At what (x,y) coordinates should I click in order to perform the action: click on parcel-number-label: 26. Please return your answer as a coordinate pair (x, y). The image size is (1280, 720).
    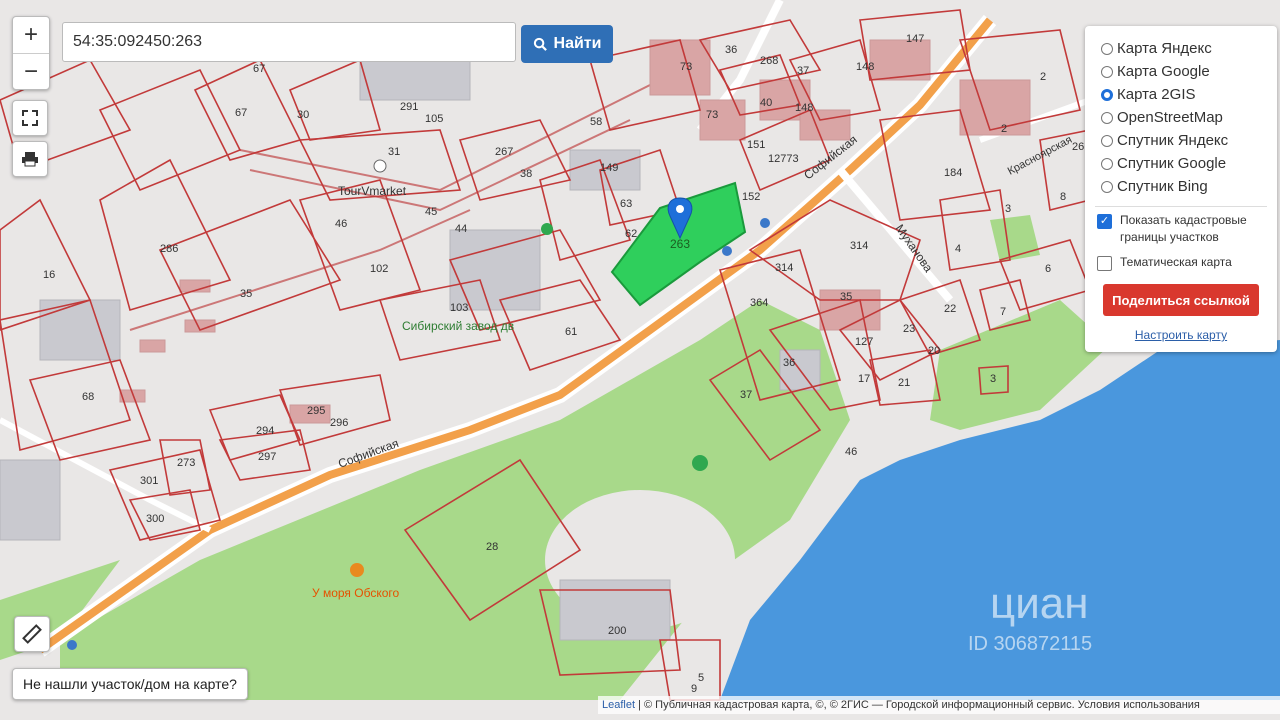
    Looking at the image, I should click on (1078, 147).